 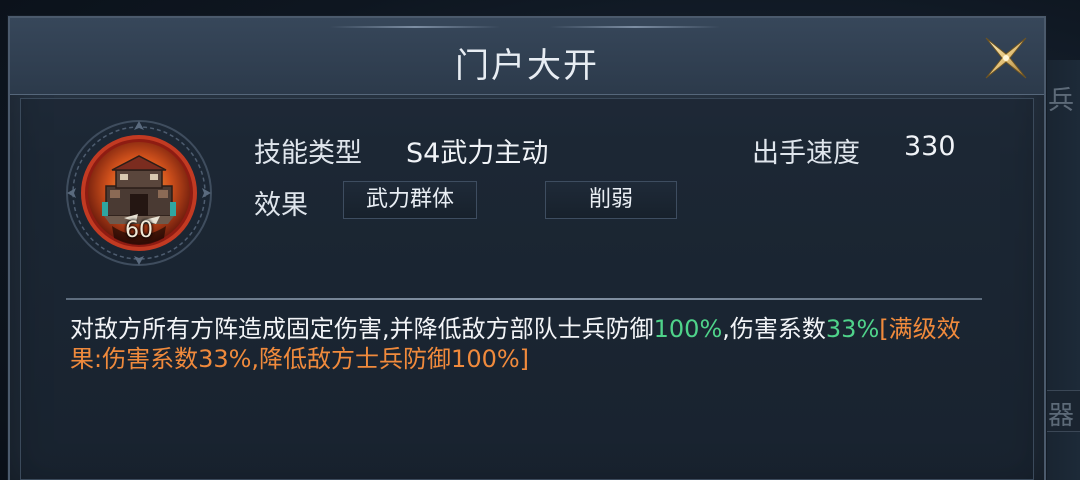 What do you see at coordinates (930, 146) in the screenshot?
I see `attack-speed-value: 330` at bounding box center [930, 146].